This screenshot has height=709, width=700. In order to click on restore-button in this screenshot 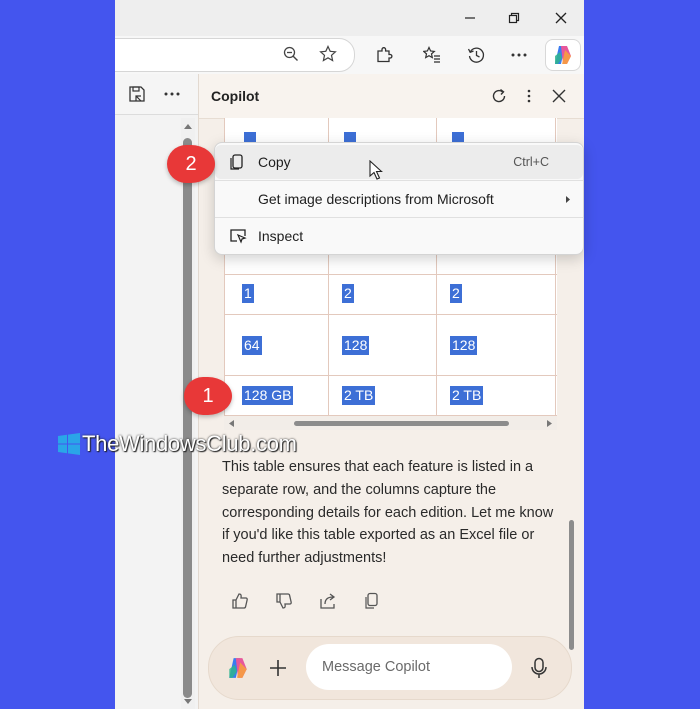, I will do `click(514, 18)`.